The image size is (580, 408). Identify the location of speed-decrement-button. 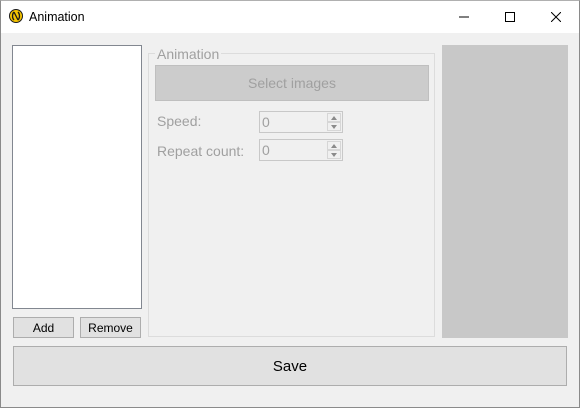
(334, 126).